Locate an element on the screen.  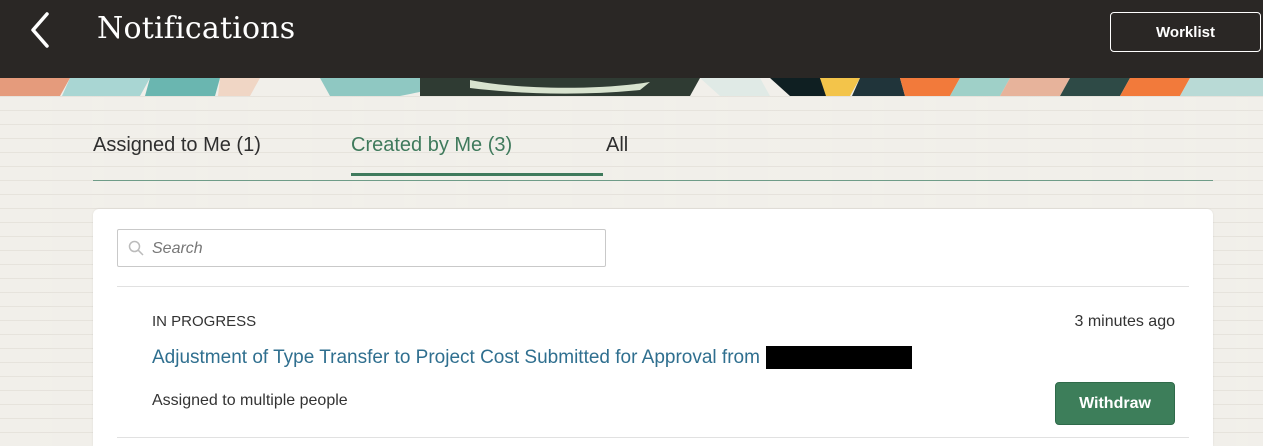
tab-created-by-me: Created by Me (3) is located at coordinates (477, 155).